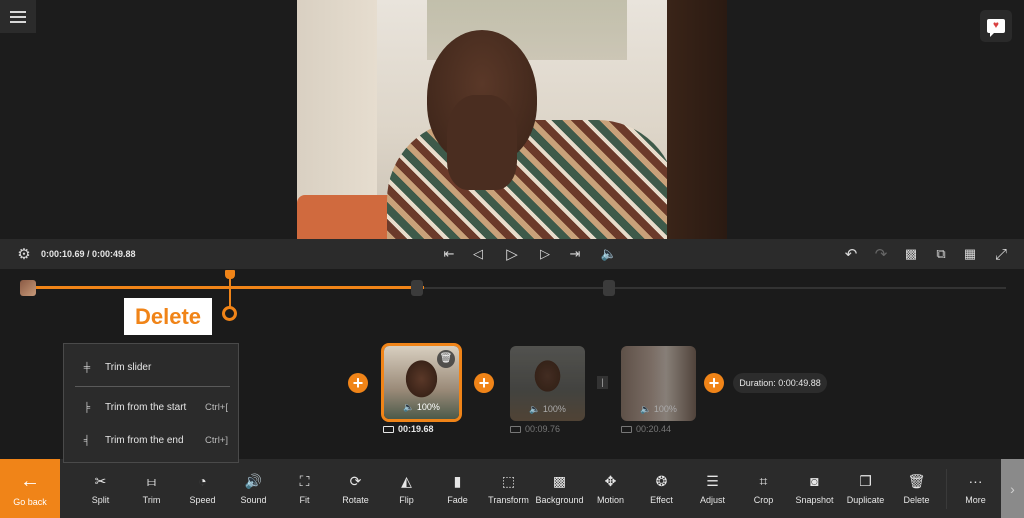  I want to click on tool-snapshot-button: ◙ Snapshot, so click(814, 488).